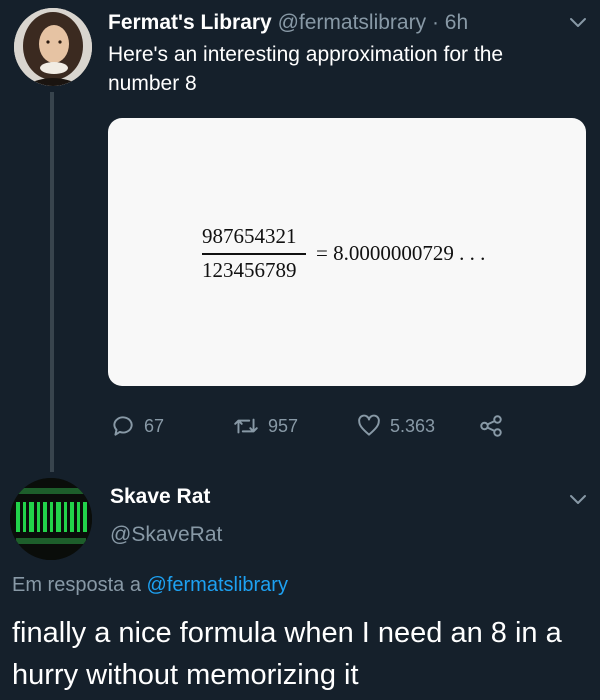 The image size is (600, 700). What do you see at coordinates (123, 426) in the screenshot?
I see `speech-bubble-icon` at bounding box center [123, 426].